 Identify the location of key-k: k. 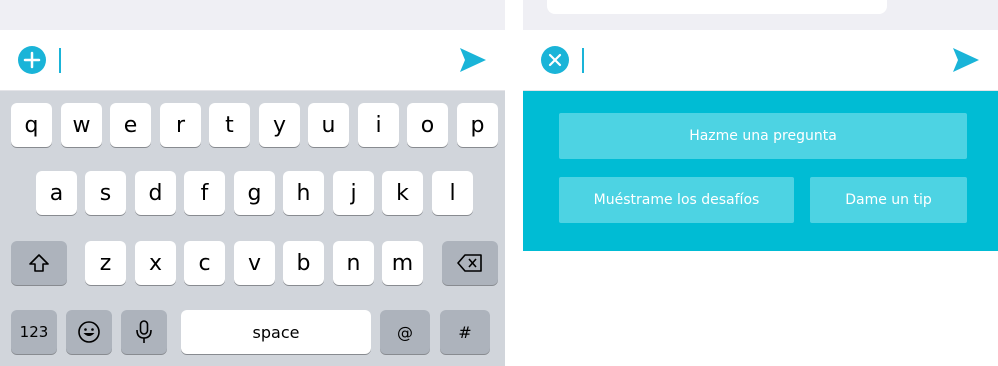
(402, 193).